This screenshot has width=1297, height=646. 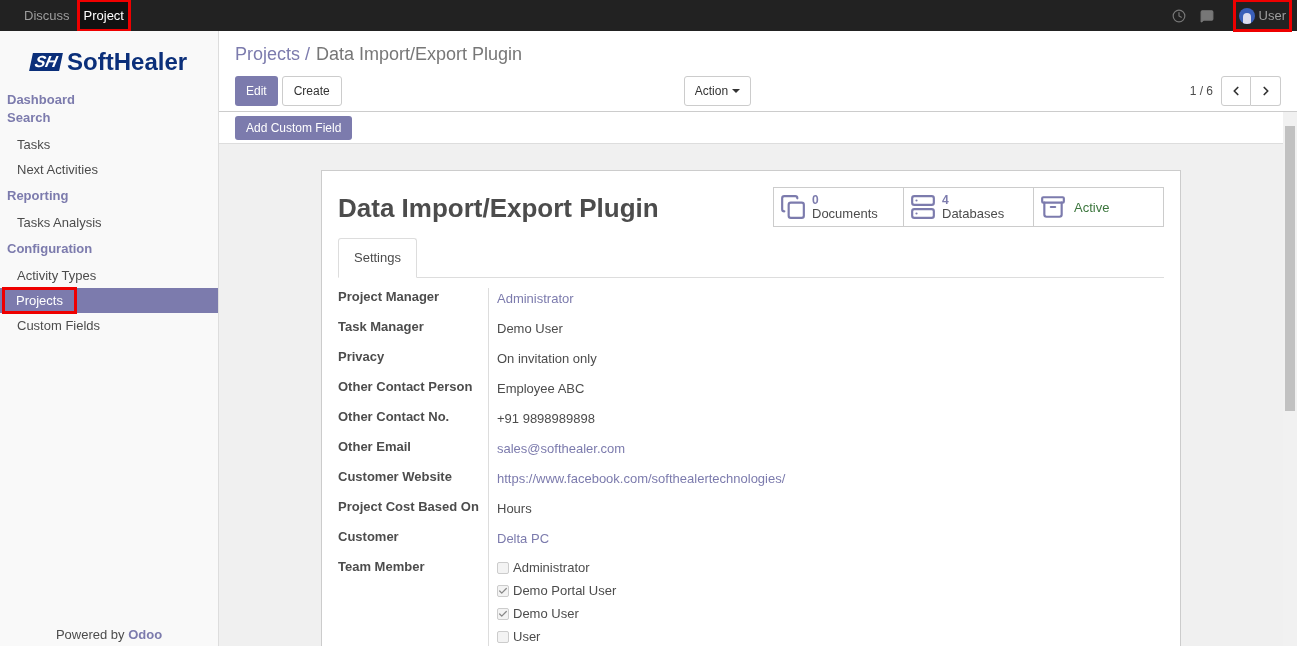 What do you see at coordinates (408, 506) in the screenshot?
I see `field-label: Project Cost Based On` at bounding box center [408, 506].